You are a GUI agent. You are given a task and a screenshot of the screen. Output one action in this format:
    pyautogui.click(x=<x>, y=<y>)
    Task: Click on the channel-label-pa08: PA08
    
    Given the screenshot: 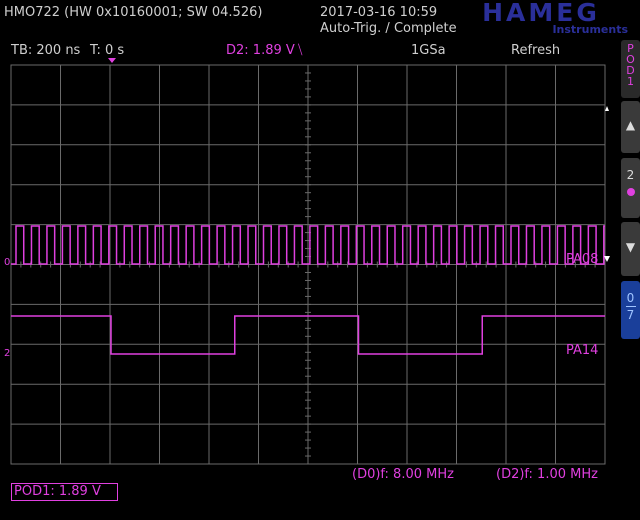 What is the action you would take?
    pyautogui.click(x=582, y=259)
    